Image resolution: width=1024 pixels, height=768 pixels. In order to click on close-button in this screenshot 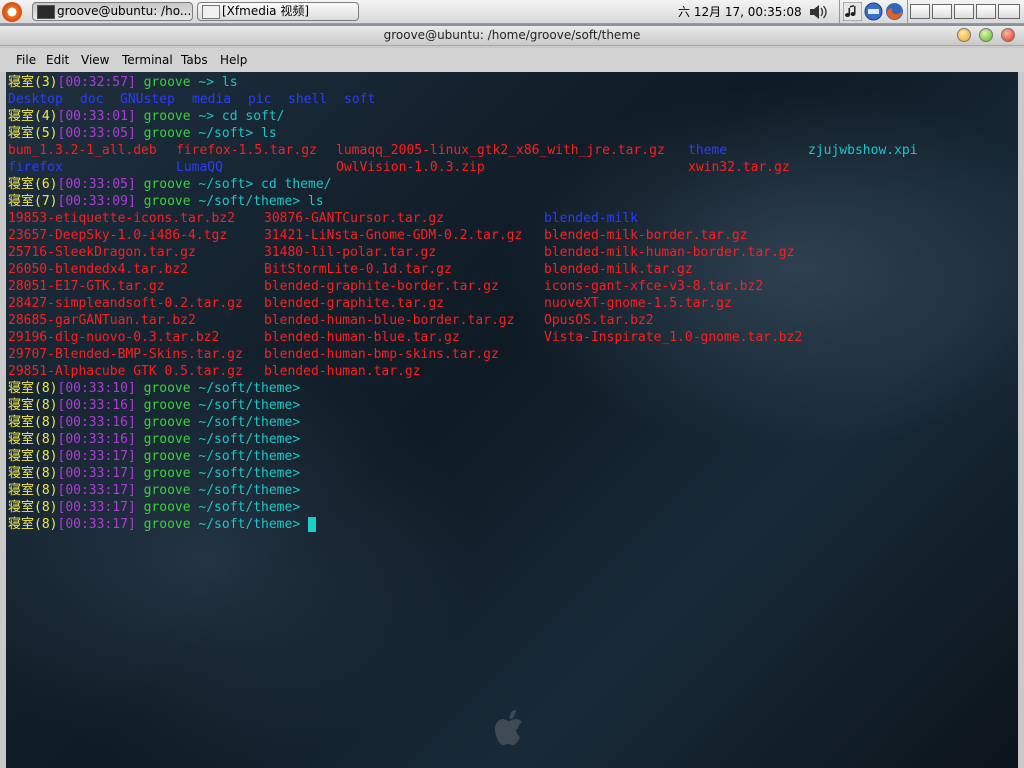, I will do `click(1008, 35)`.